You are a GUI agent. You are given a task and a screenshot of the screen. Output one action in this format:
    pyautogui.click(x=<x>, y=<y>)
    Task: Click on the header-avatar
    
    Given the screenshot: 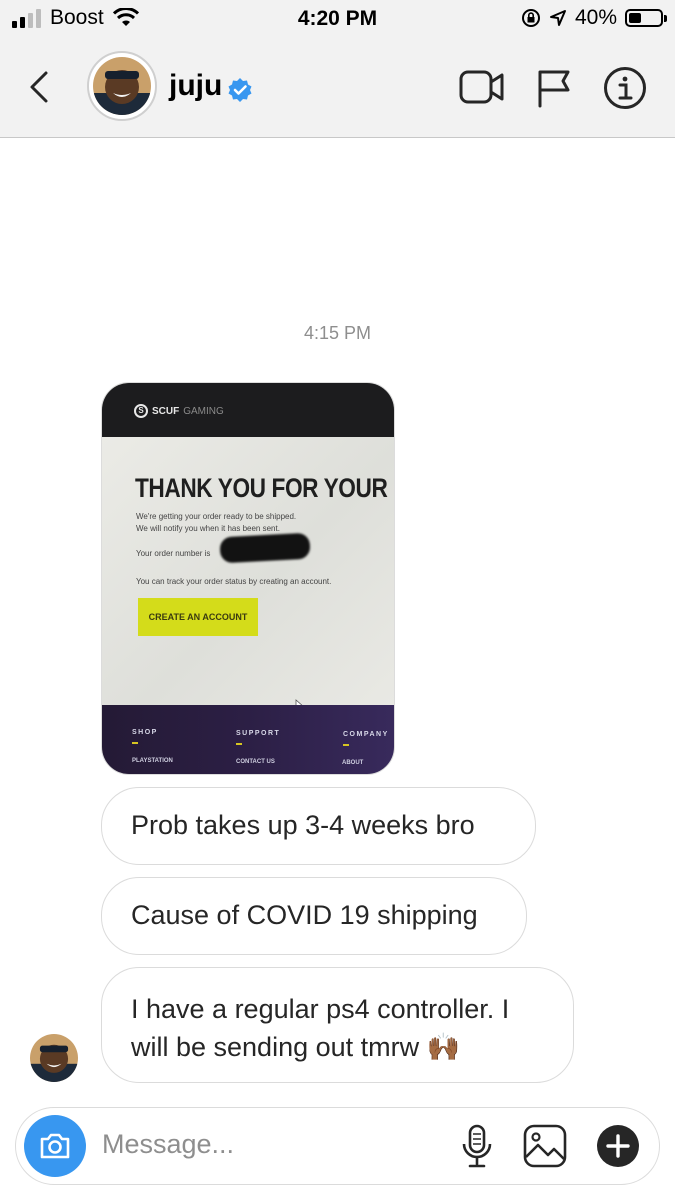 What is the action you would take?
    pyautogui.click(x=122, y=86)
    